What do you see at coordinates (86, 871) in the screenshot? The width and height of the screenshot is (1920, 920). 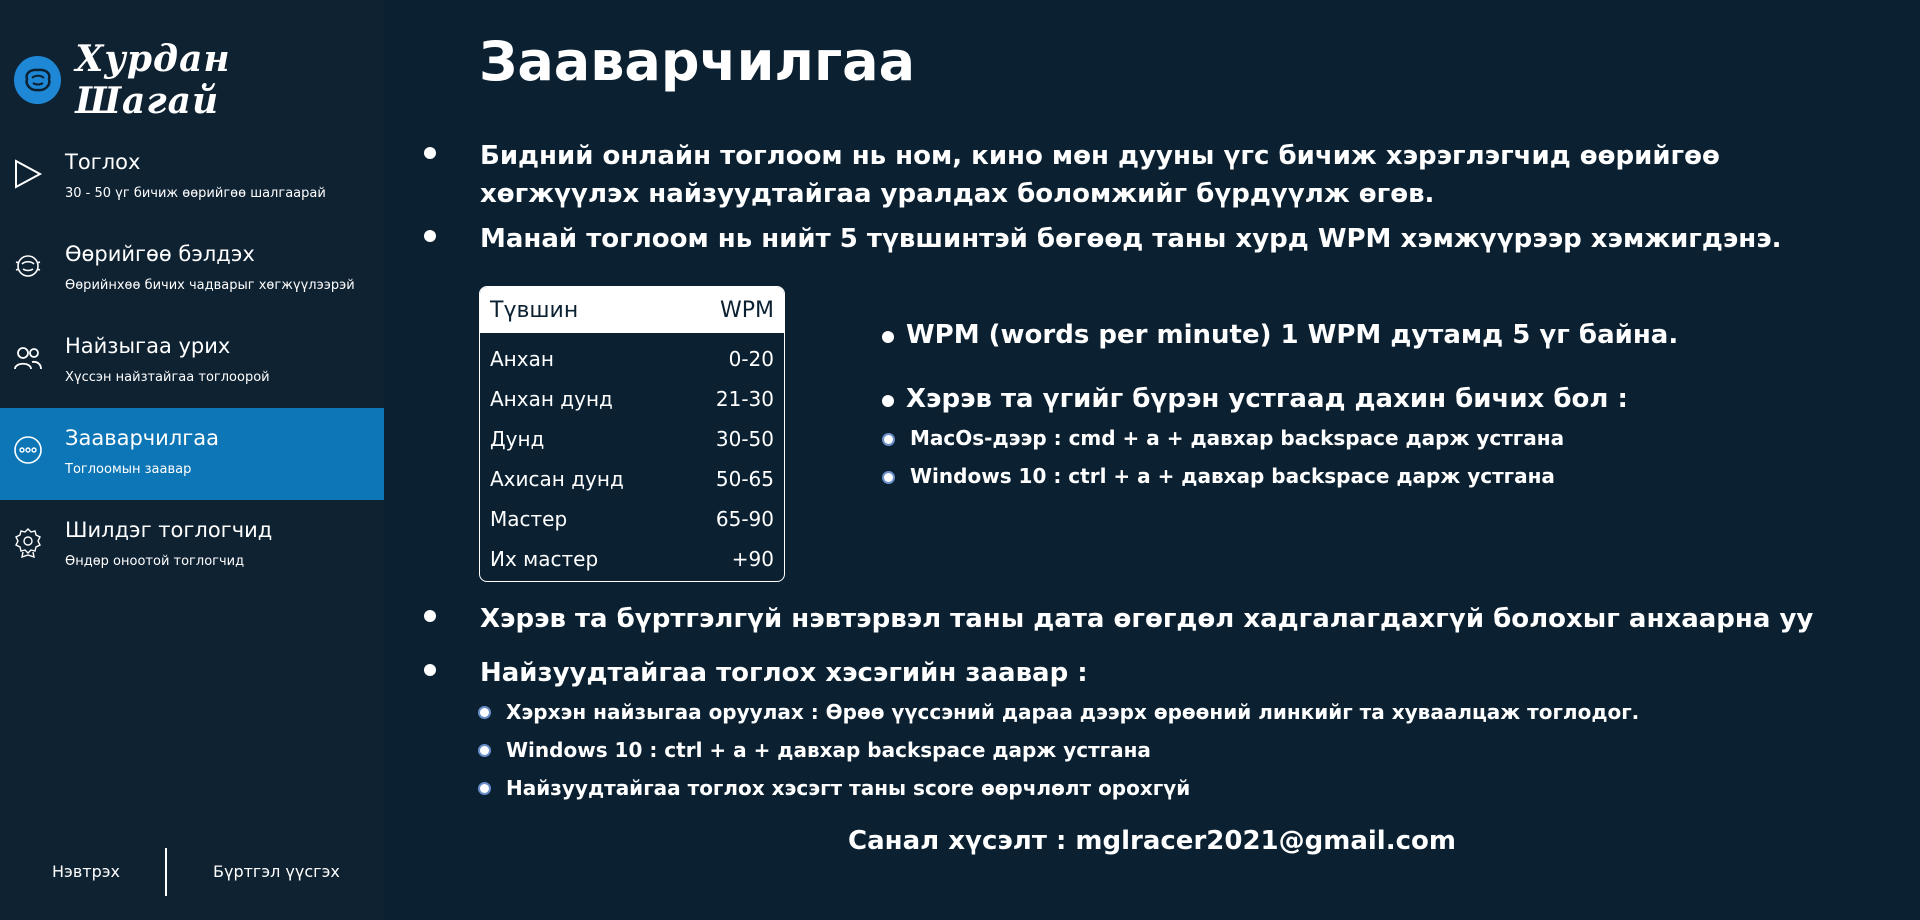 I see `login-button: Нэвтрэх` at bounding box center [86, 871].